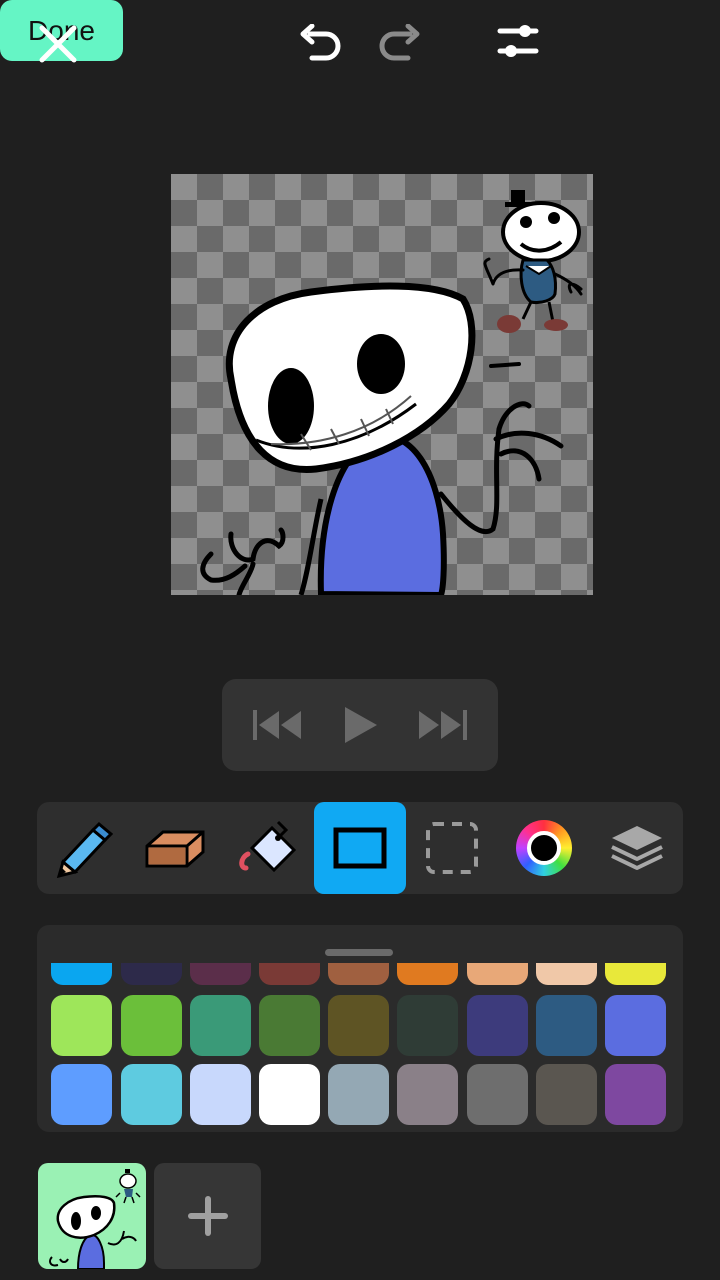 This screenshot has width=720, height=1280. I want to click on skip-forward-icon, so click(442, 725).